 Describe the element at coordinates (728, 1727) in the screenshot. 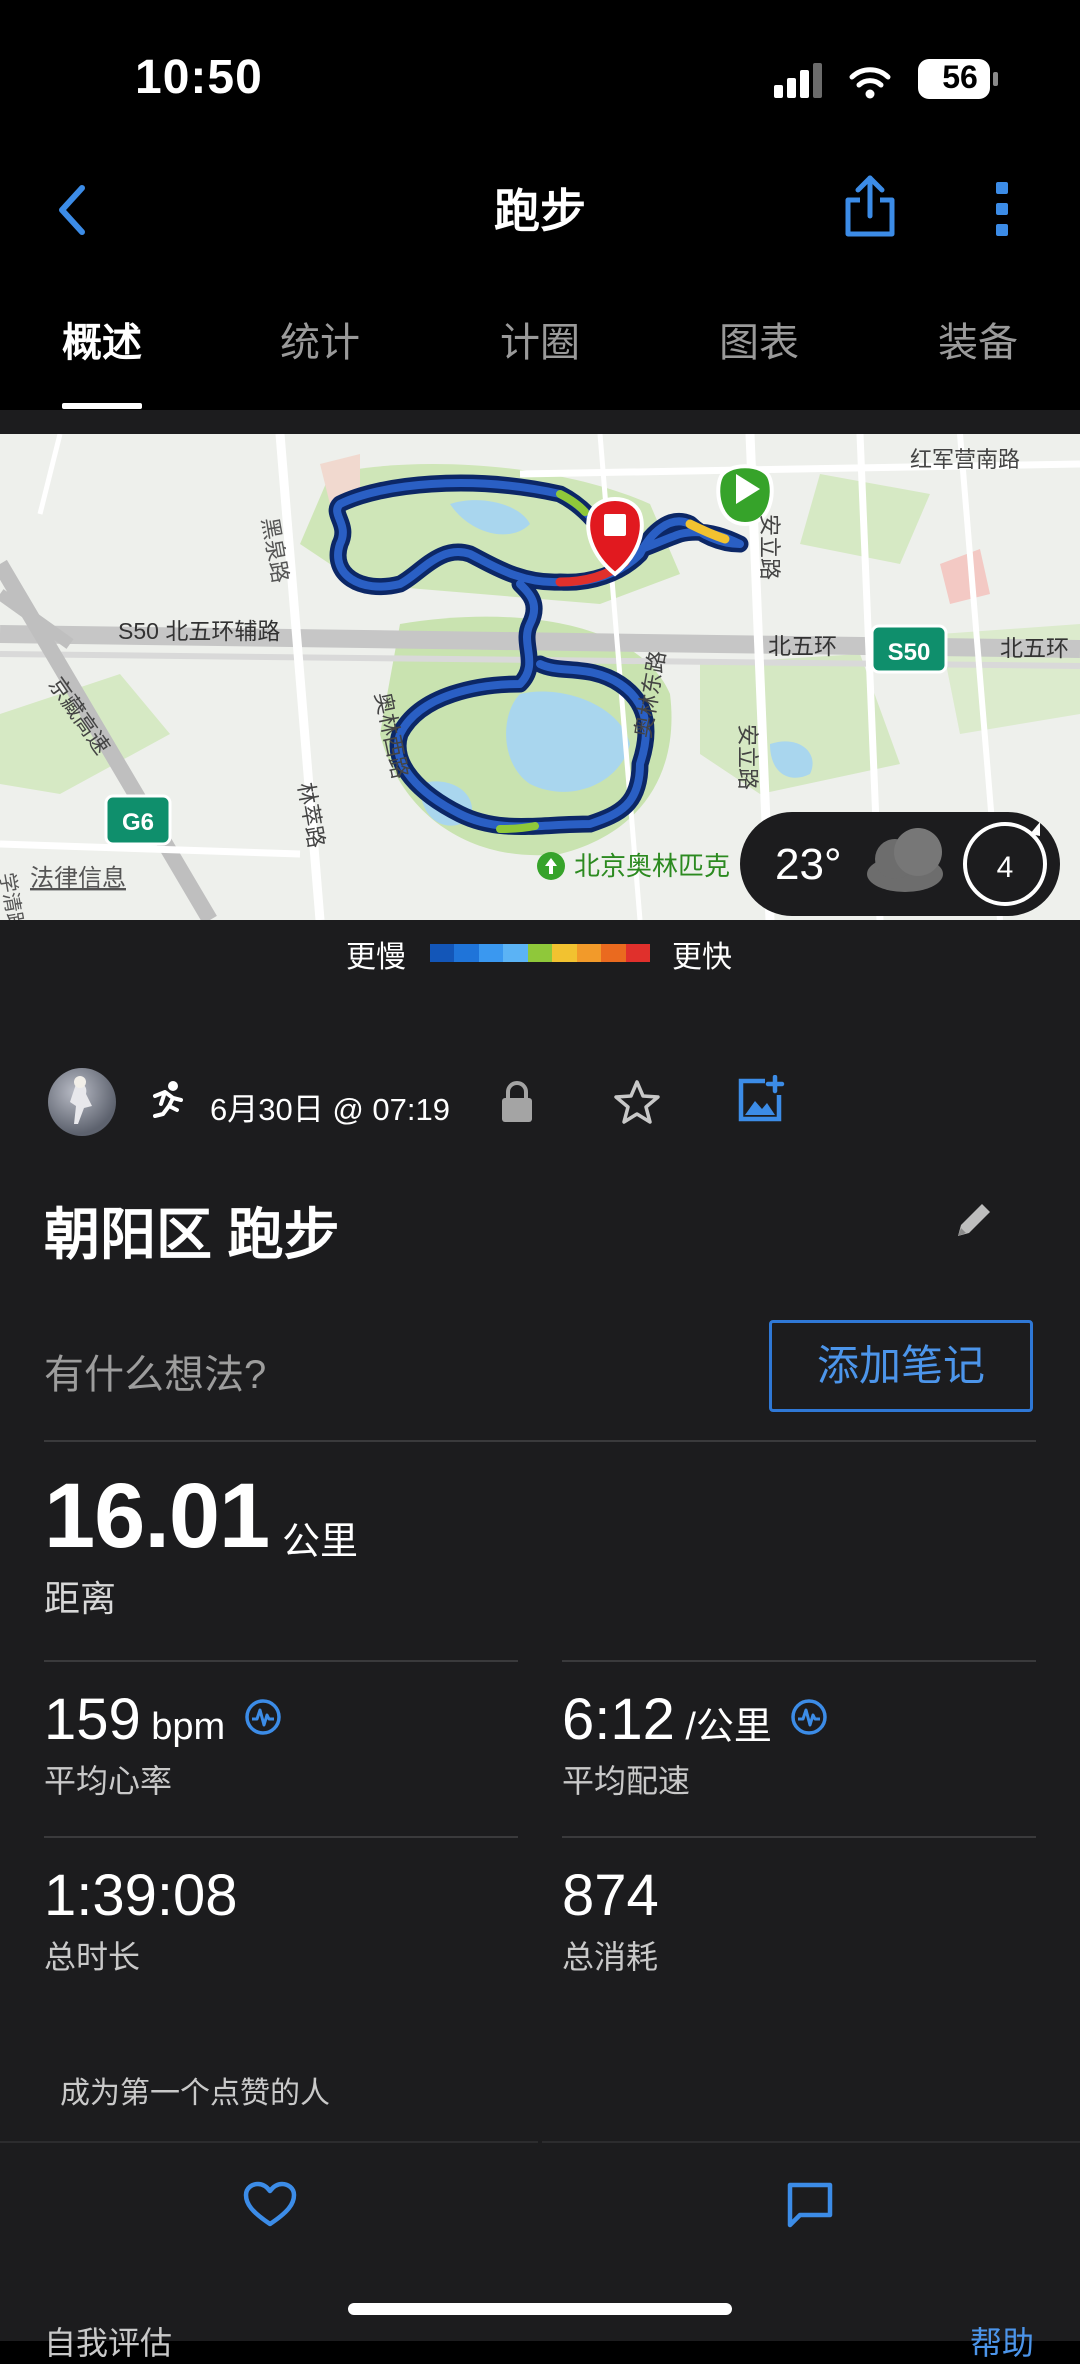

I see `avg-pace-unit: /公里` at that location.